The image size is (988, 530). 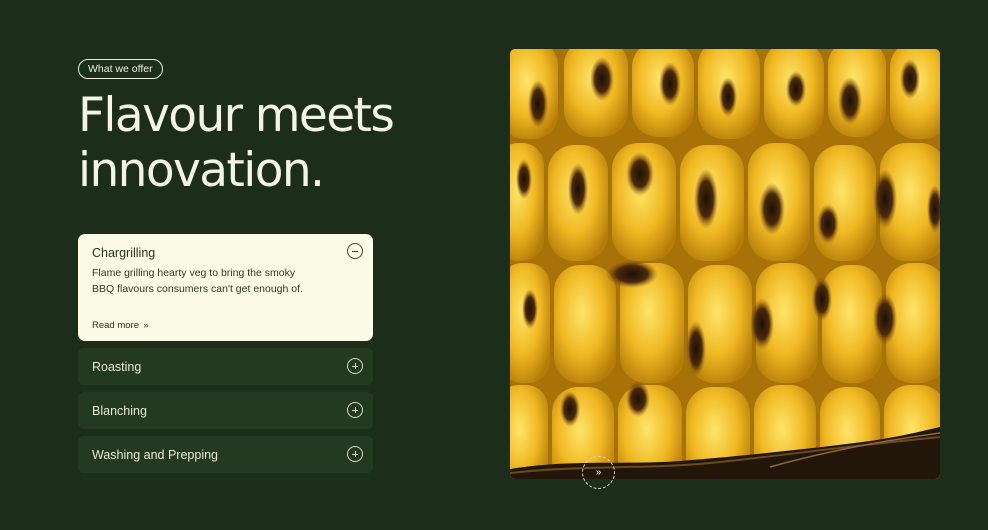 What do you see at coordinates (201, 170) in the screenshot?
I see `page-title-line-2: innovation.` at bounding box center [201, 170].